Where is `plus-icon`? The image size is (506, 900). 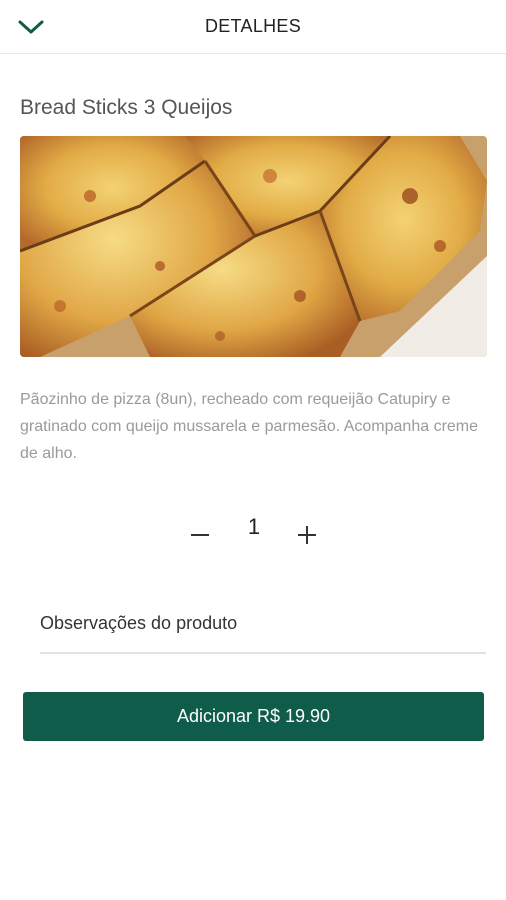
plus-icon is located at coordinates (307, 535).